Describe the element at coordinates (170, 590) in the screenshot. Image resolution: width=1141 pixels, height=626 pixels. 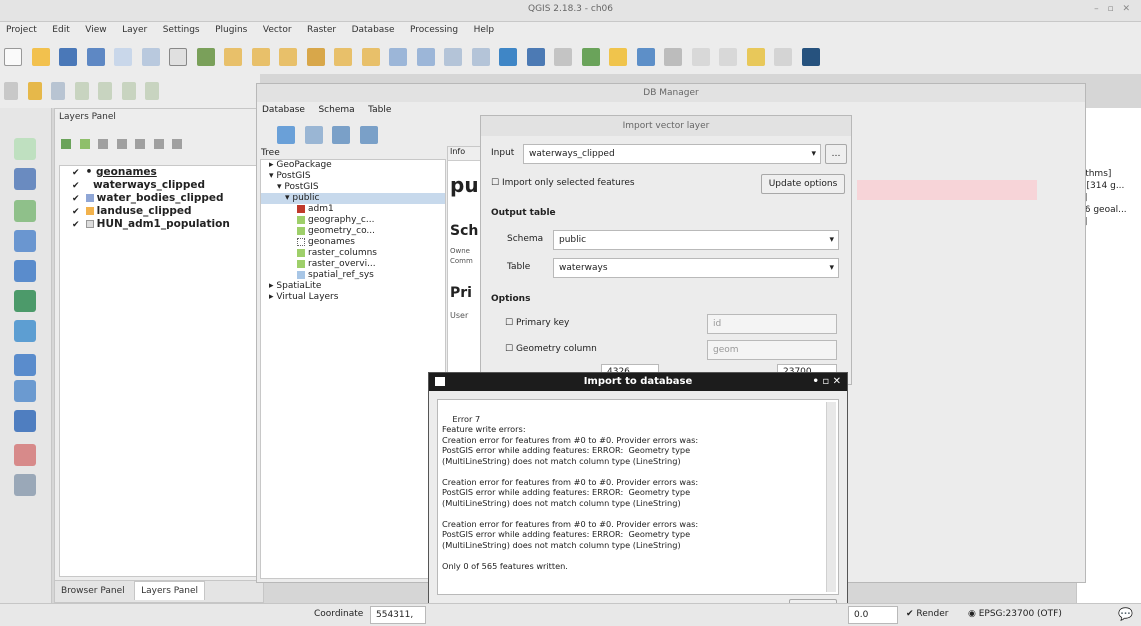
I see `tab-layers-panel: Layers Panel` at that location.